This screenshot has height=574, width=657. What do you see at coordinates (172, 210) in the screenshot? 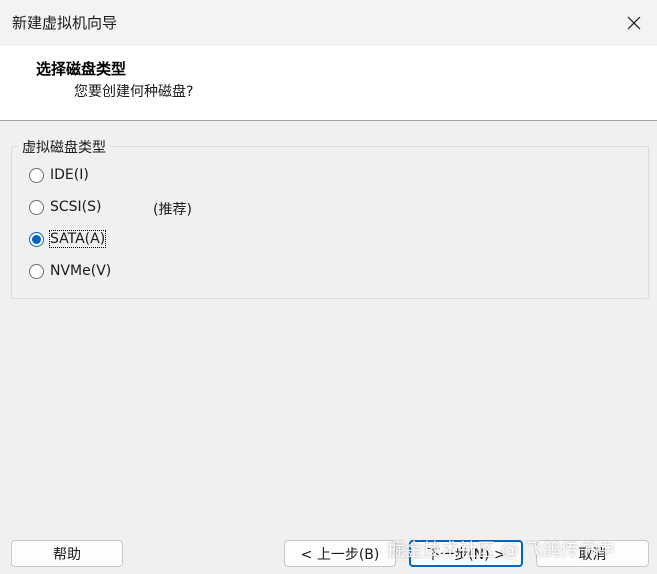
I see `recommended-note: (推荐)` at bounding box center [172, 210].